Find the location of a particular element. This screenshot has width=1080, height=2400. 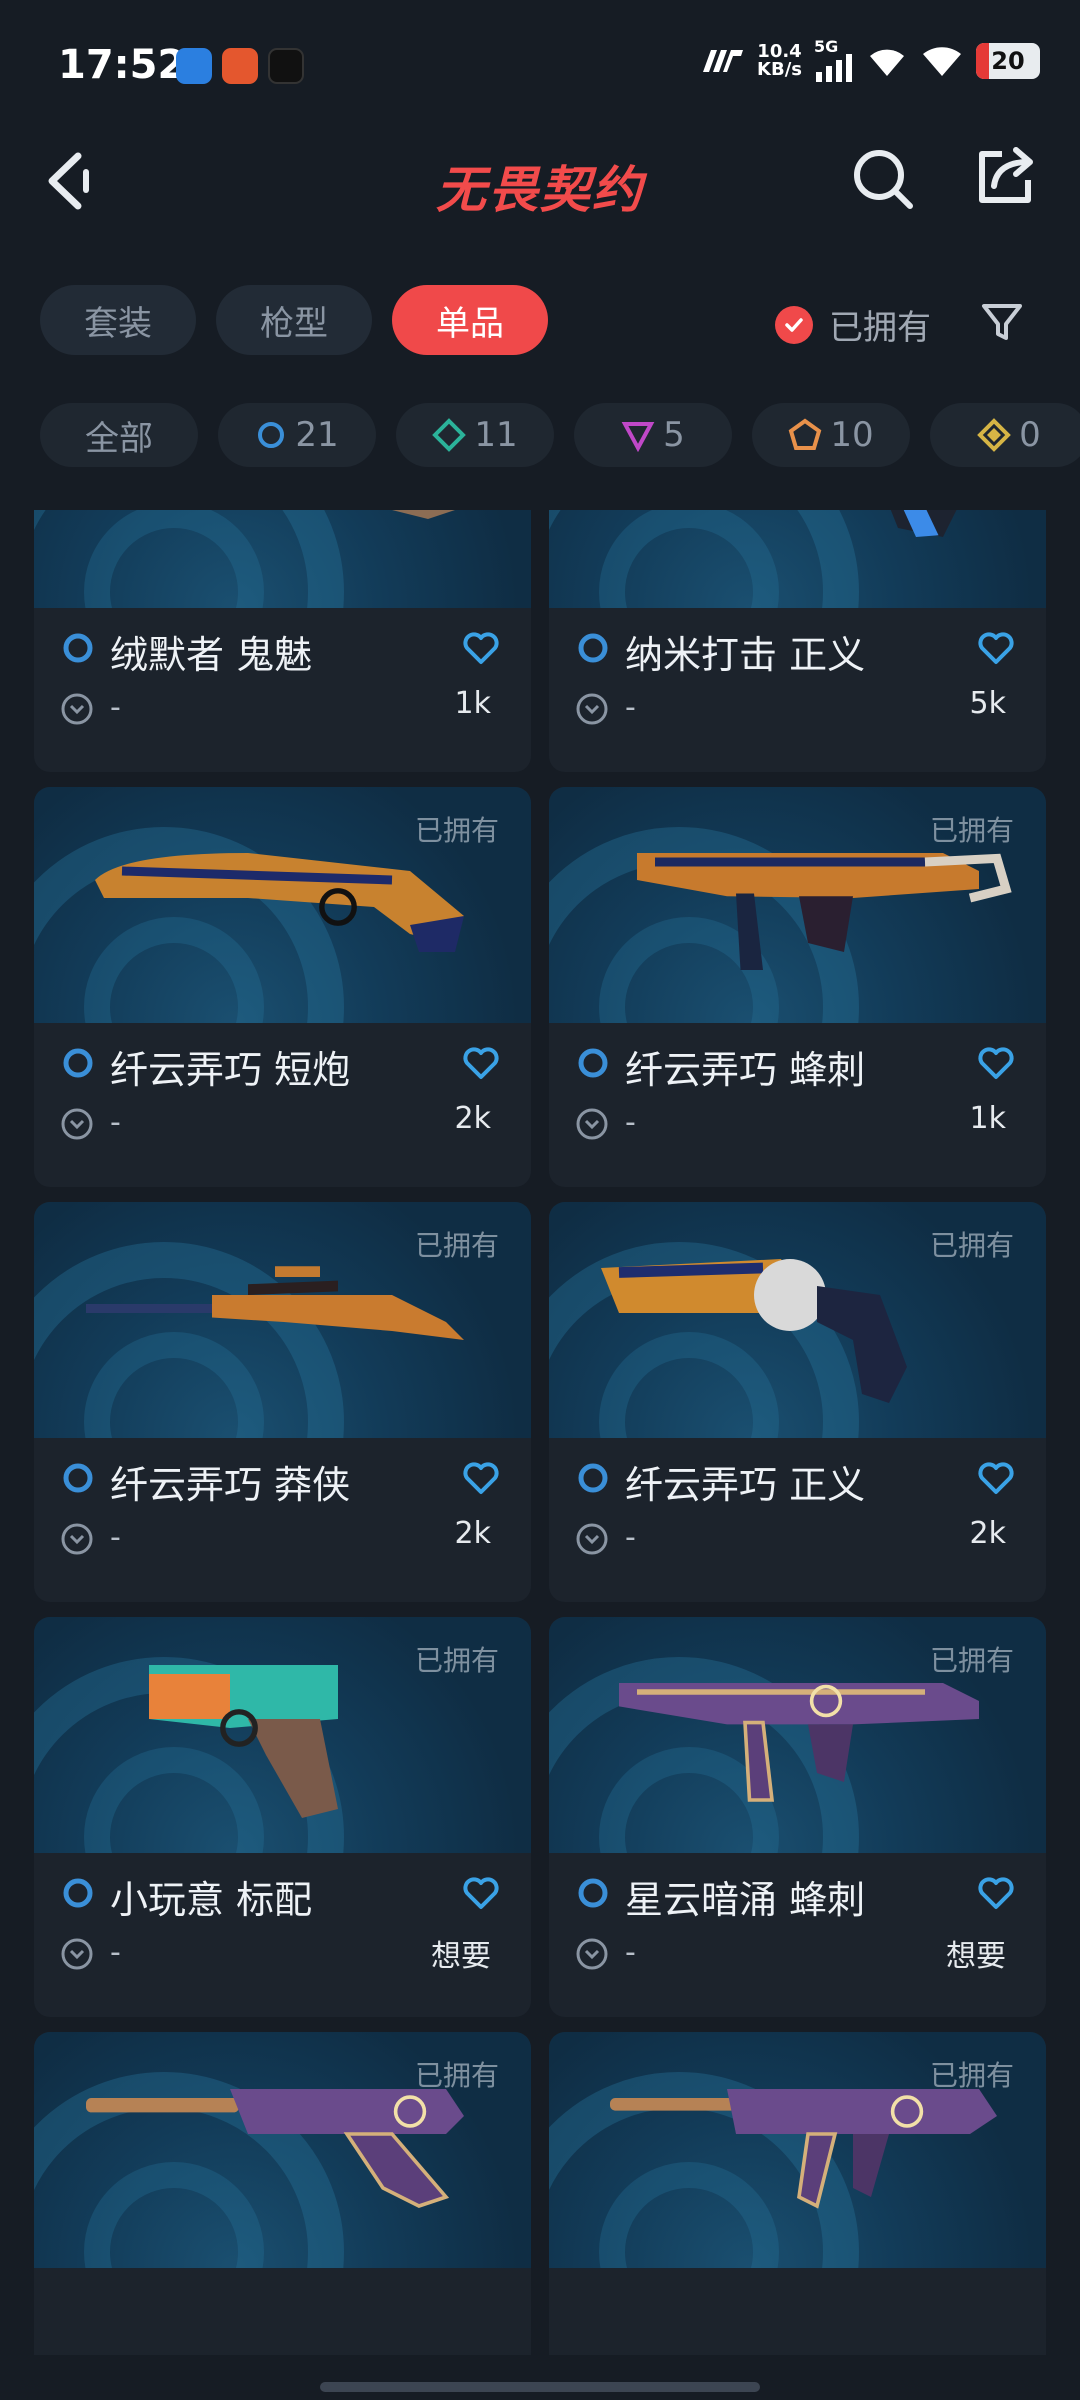

wifi-icon is located at coordinates (942, 61).